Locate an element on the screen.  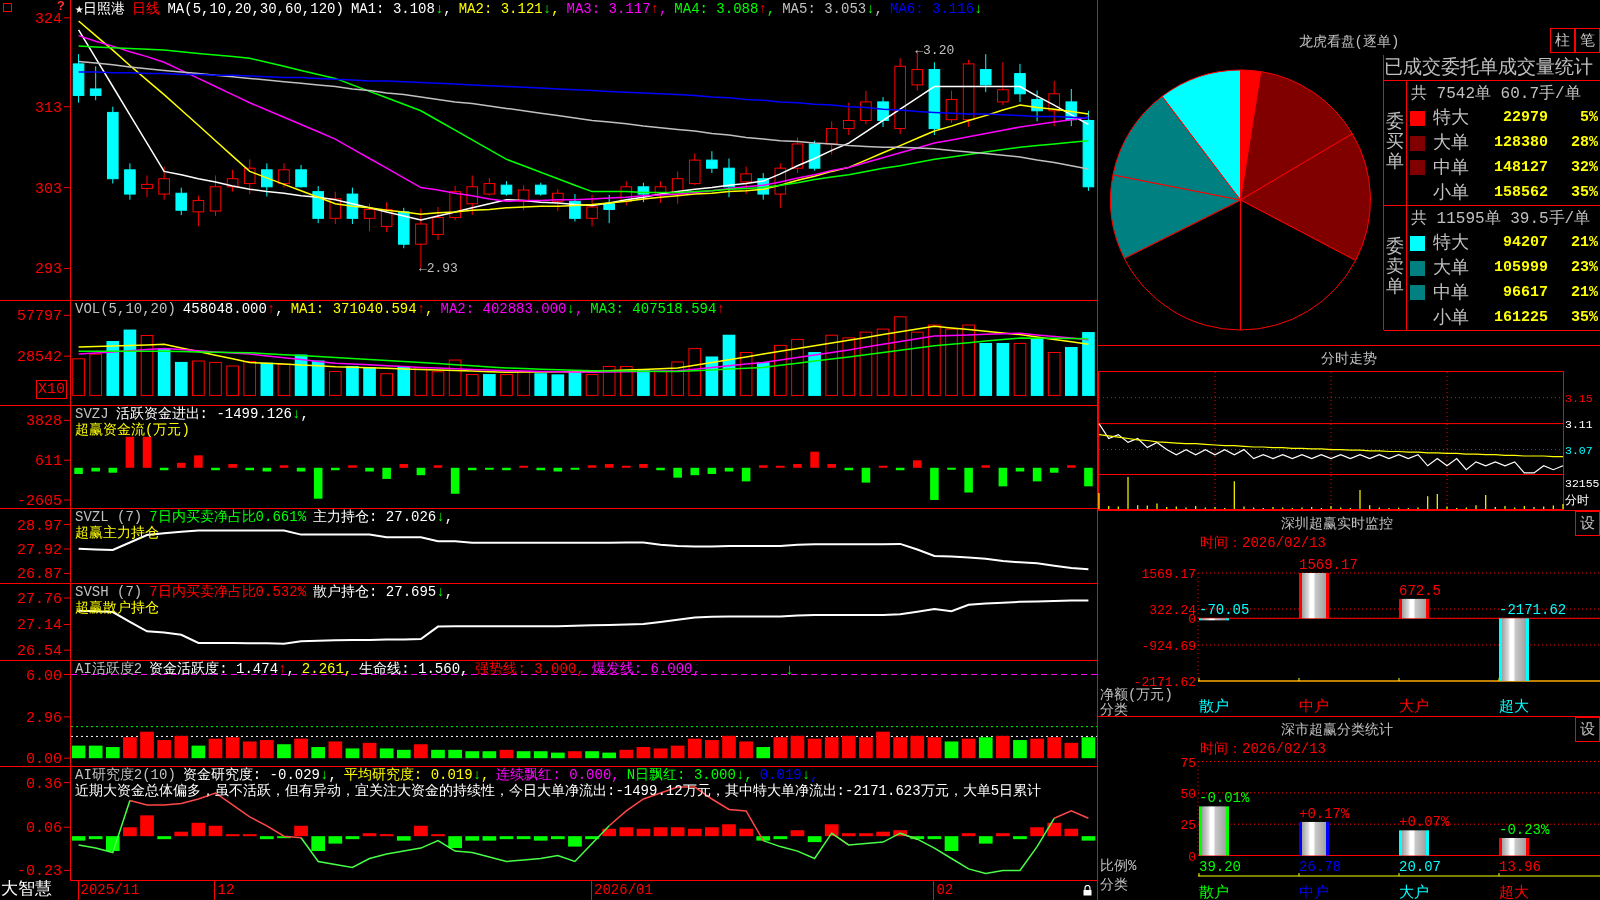
axis-label: 75 is located at coordinates (1188, 763).